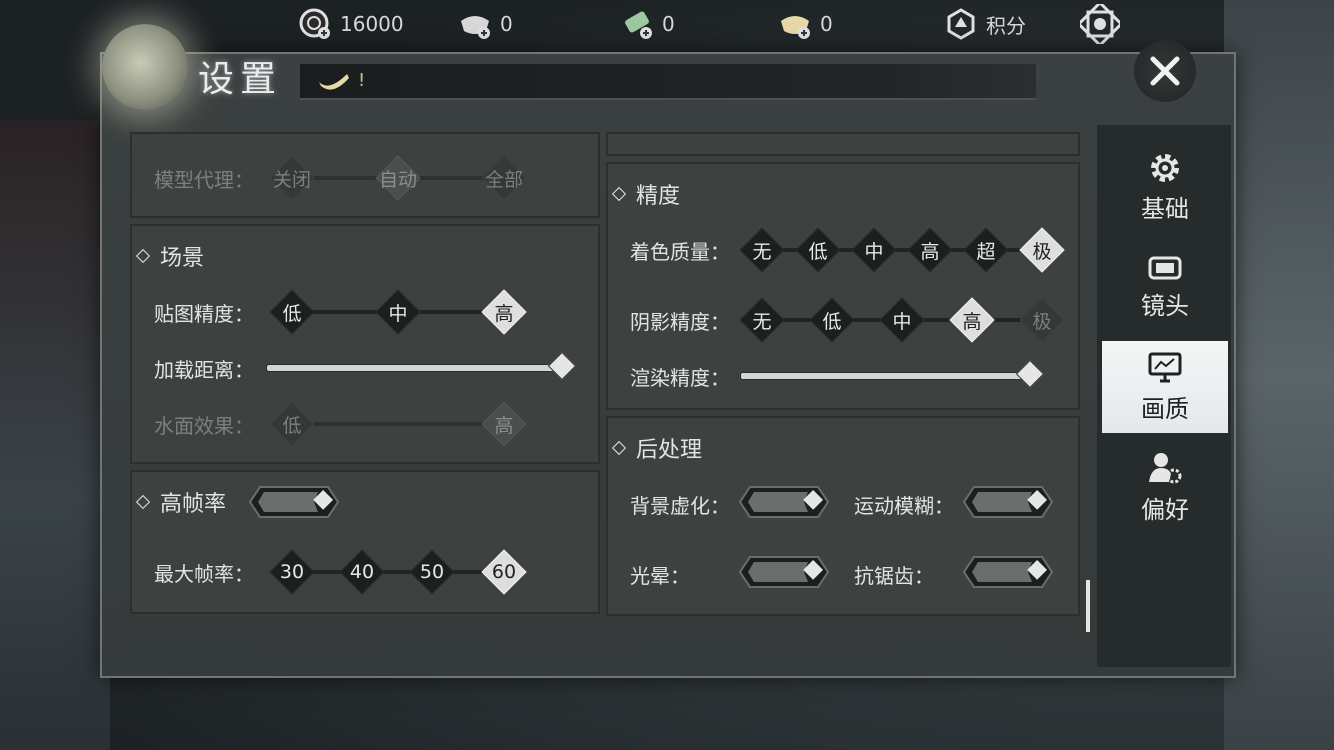 The image size is (1334, 750). What do you see at coordinates (169, 256) in the screenshot?
I see `scene-title: 场景` at bounding box center [169, 256].